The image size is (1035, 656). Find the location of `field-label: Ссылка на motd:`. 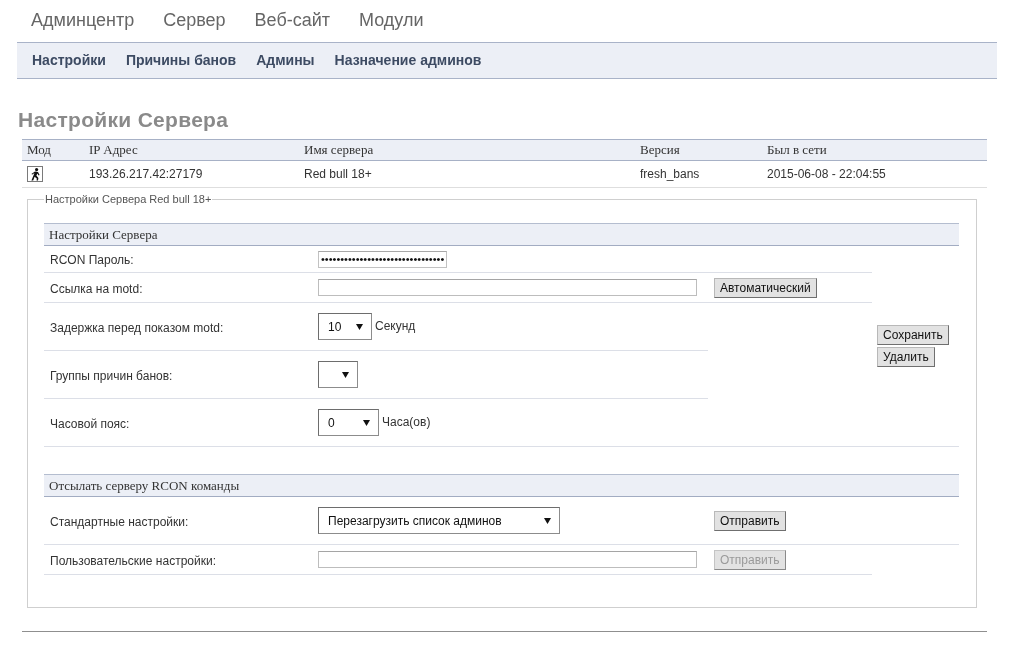

field-label: Ссылка на motd: is located at coordinates (96, 288).